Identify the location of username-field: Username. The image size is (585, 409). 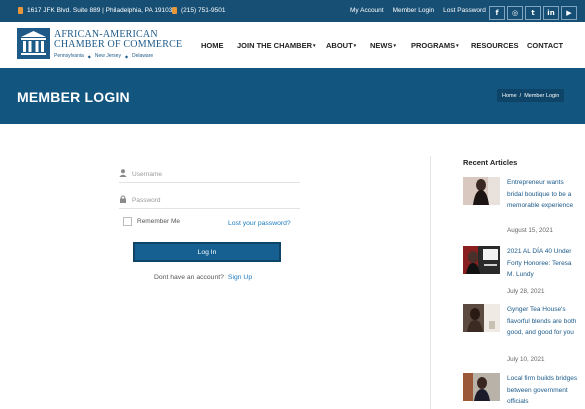
(209, 174).